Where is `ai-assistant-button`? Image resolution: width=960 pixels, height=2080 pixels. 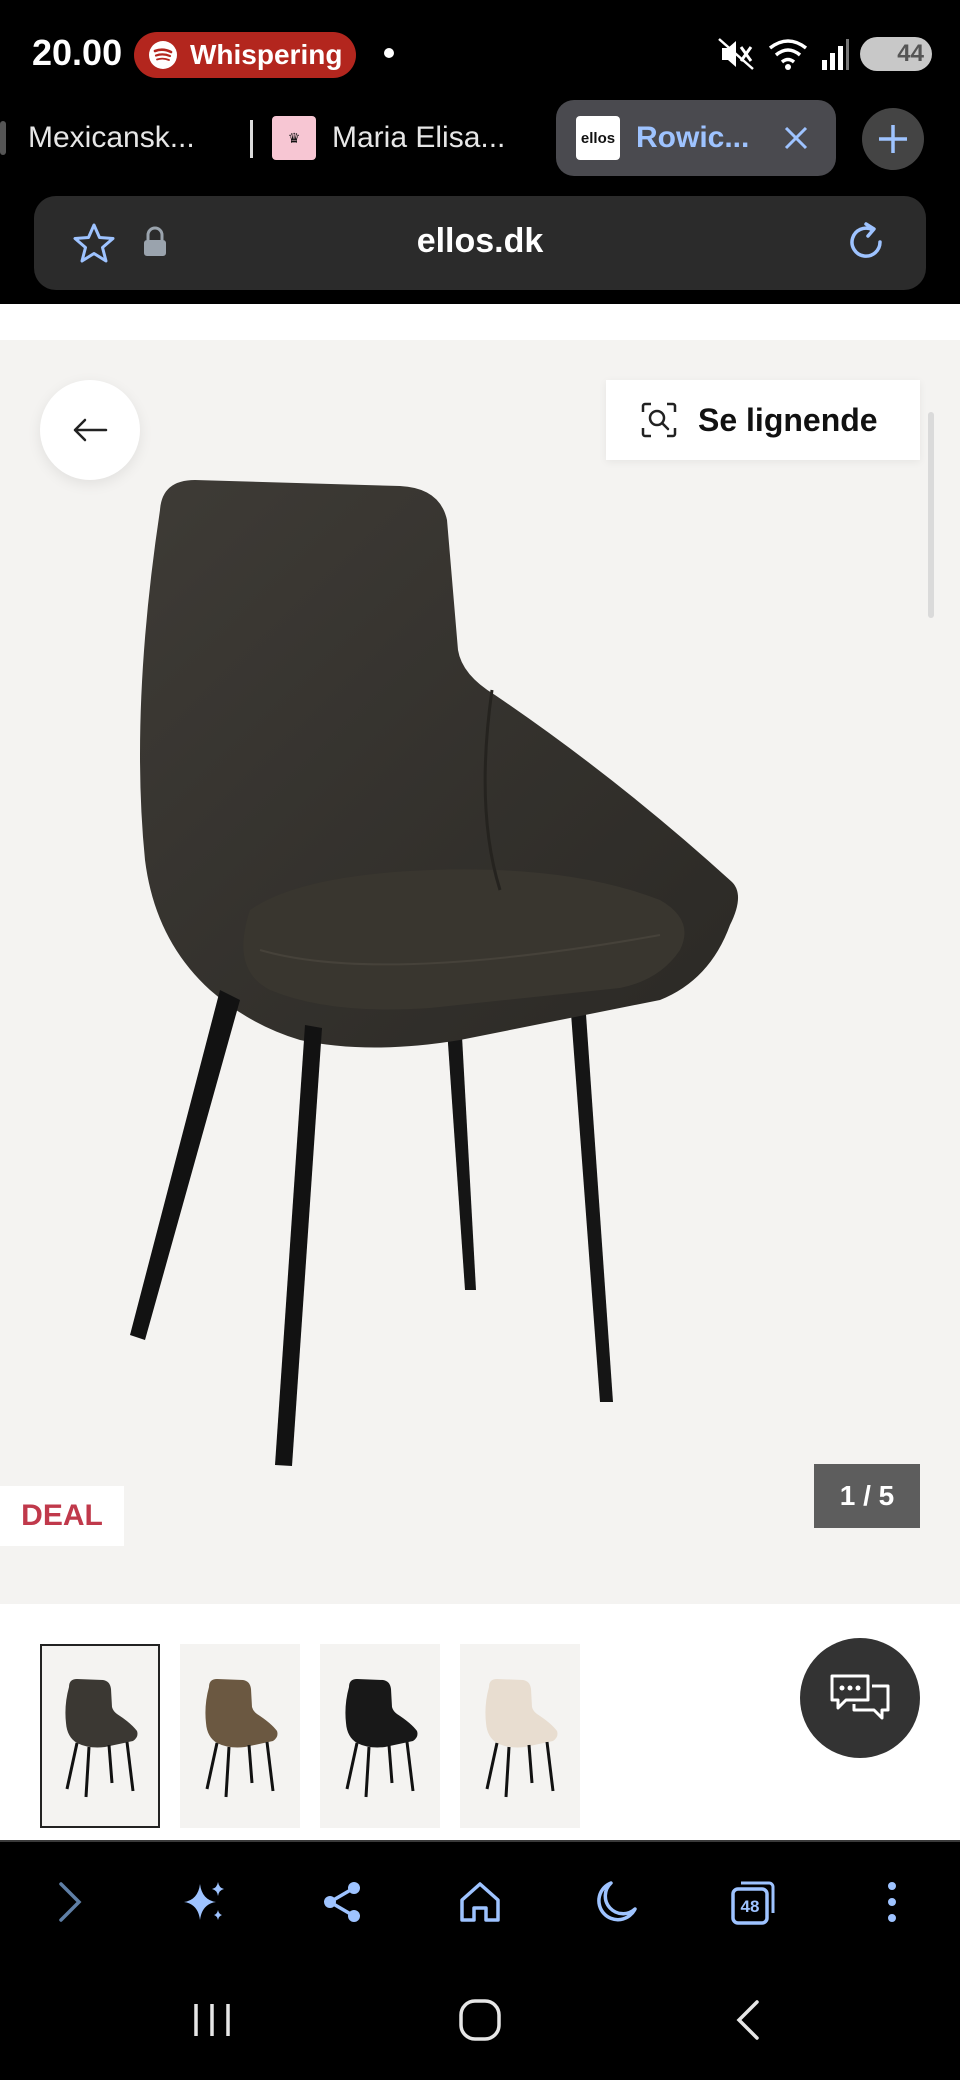 ai-assistant-button is located at coordinates (204, 1902).